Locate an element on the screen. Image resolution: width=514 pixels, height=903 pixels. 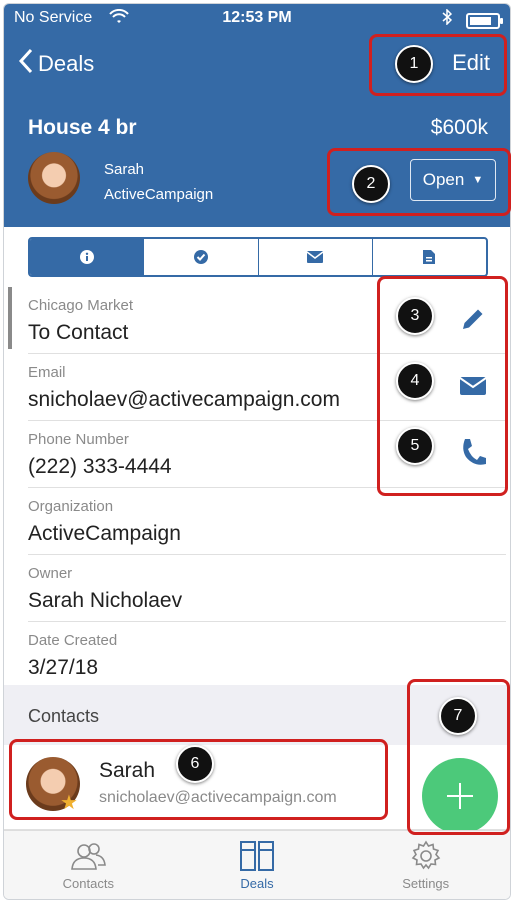
tab-info is located at coordinates (87, 257).